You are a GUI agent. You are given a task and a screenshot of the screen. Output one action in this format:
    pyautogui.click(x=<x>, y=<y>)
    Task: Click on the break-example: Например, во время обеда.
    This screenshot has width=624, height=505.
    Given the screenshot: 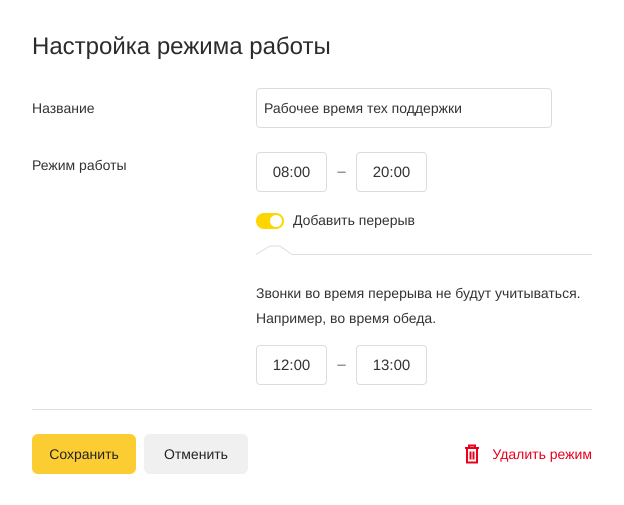 What is the action you would take?
    pyautogui.click(x=347, y=318)
    